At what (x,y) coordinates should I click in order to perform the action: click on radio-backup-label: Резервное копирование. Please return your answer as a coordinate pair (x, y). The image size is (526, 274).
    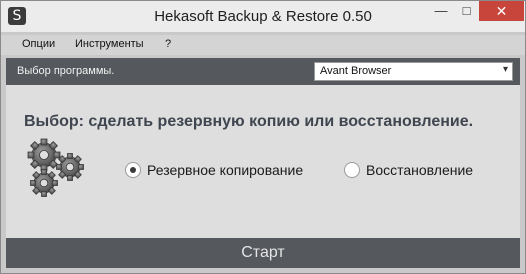
    Looking at the image, I should click on (225, 170).